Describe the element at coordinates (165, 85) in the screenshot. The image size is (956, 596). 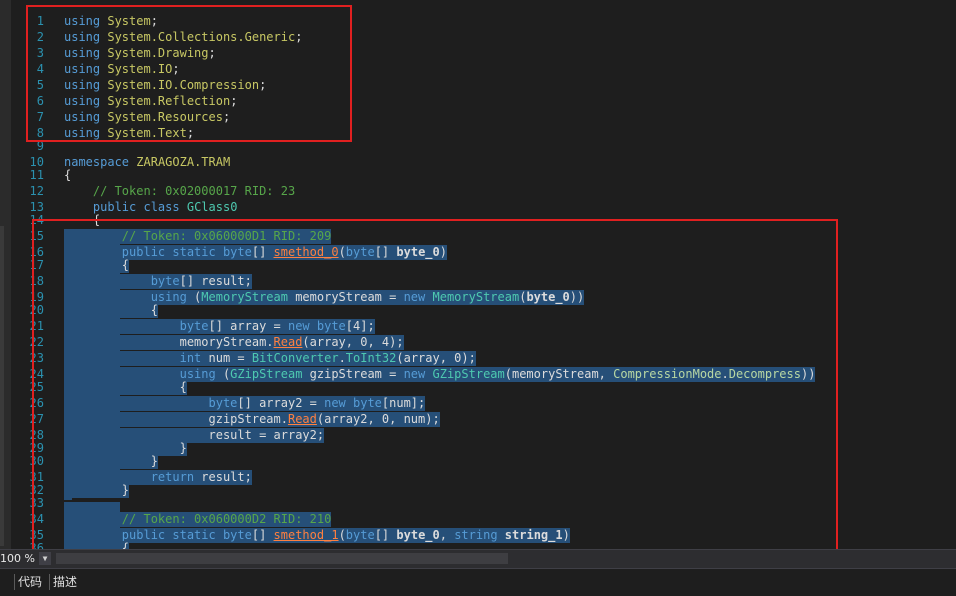
I see `line-code: using System.IO.Compression;` at that location.